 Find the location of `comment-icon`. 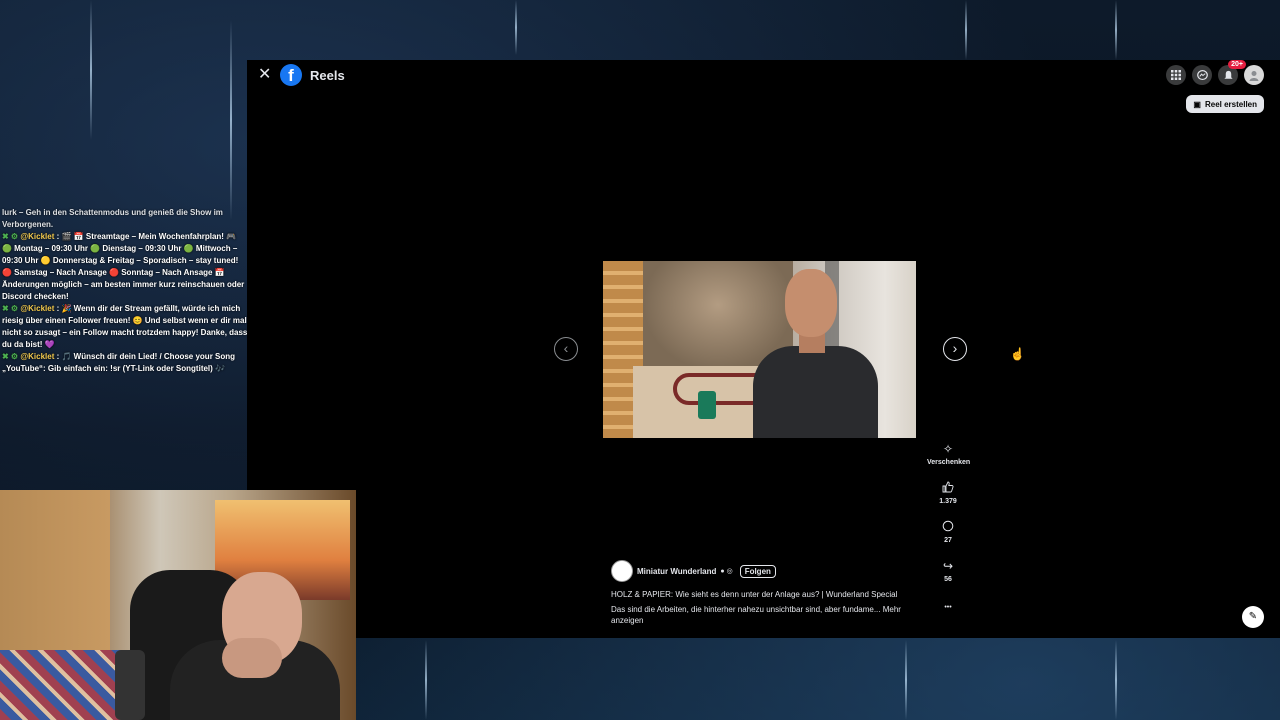

comment-icon is located at coordinates (948, 527).